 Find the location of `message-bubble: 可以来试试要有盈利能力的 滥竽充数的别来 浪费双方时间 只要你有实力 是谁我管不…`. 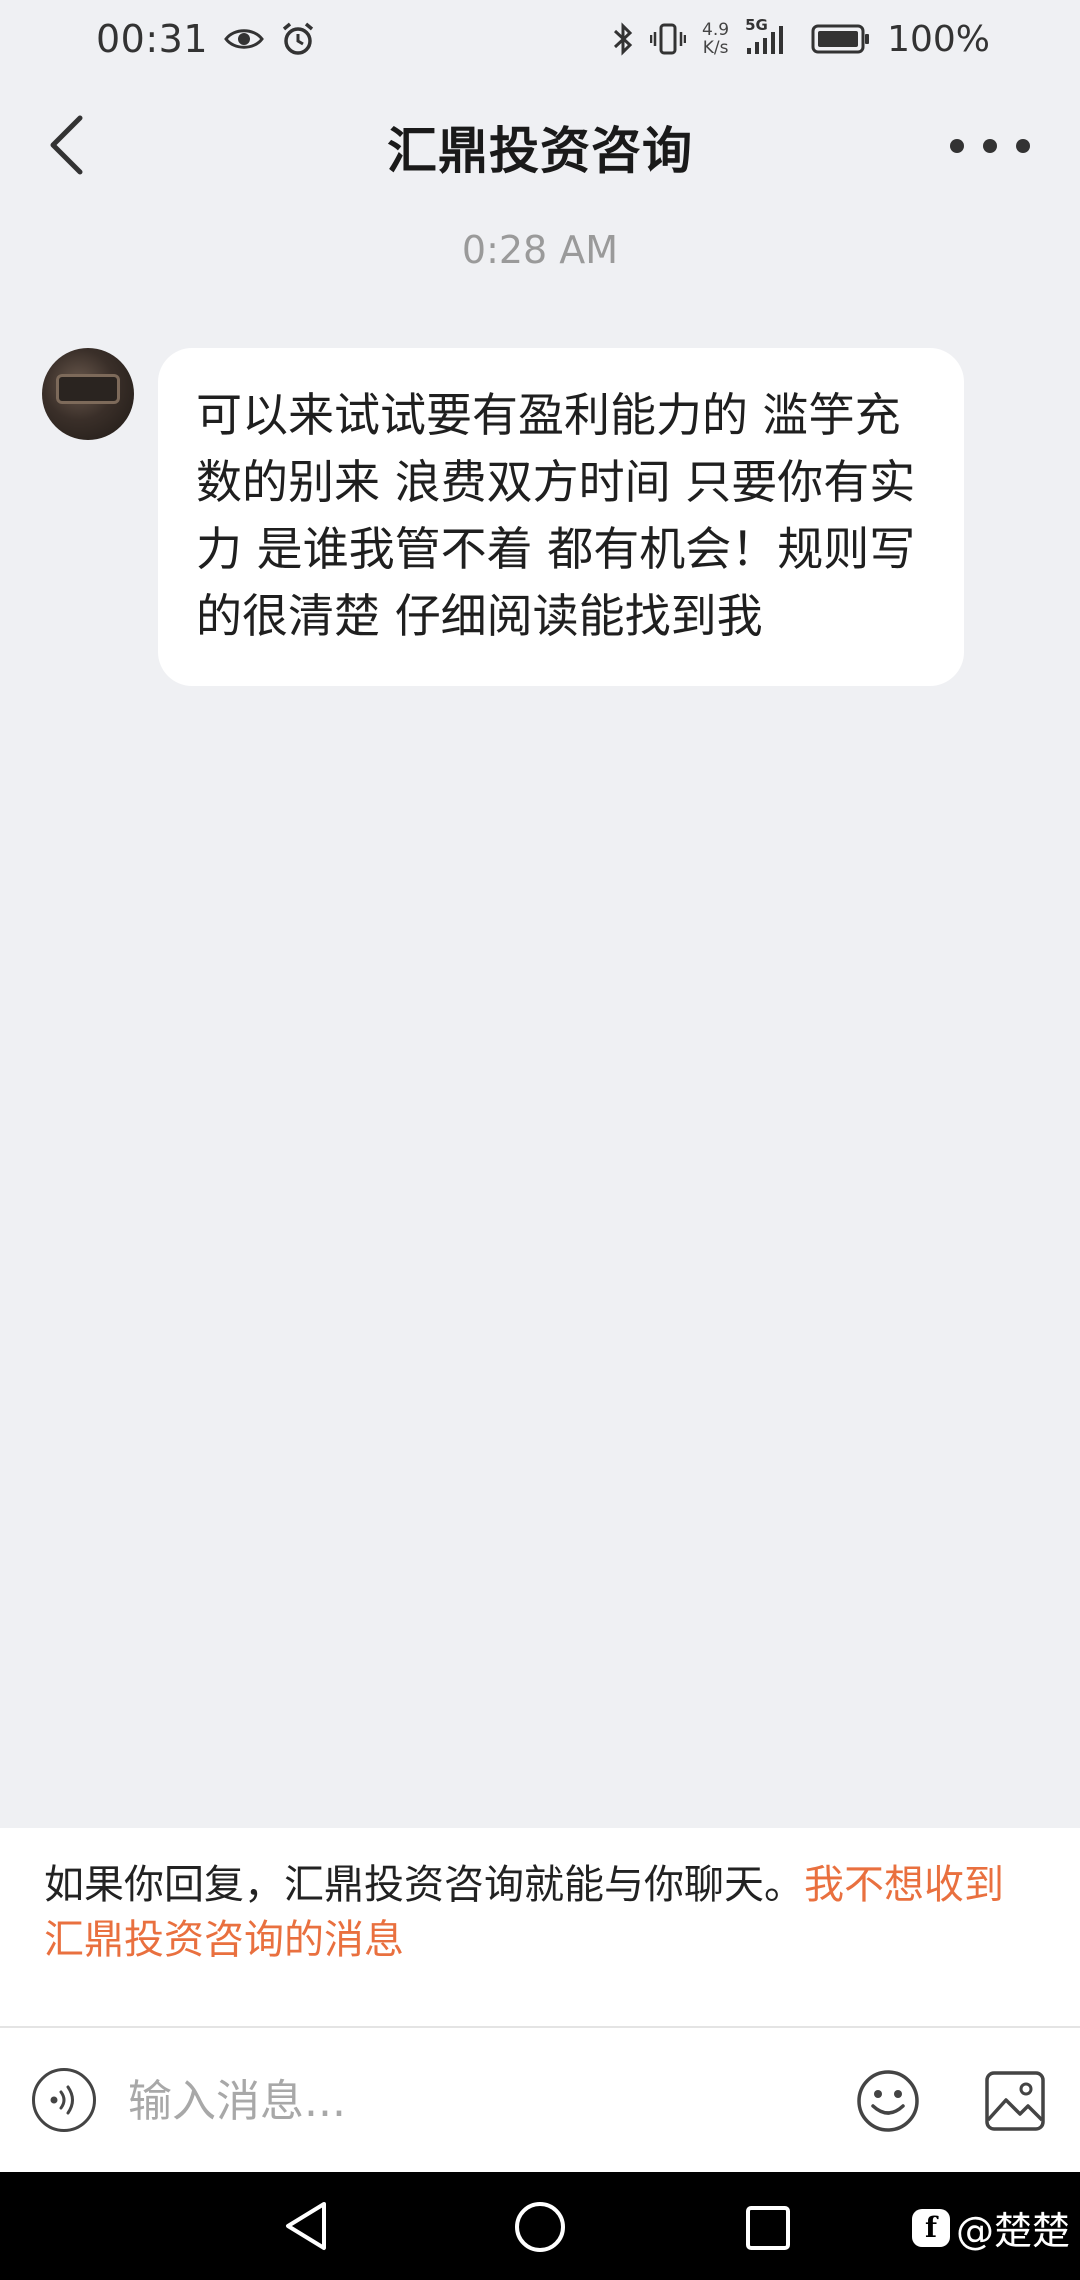

message-bubble: 可以来试试要有盈利能力的 滥竽充数的别来 浪费双方时间 只要你有实力 是谁我管不… is located at coordinates (561, 517).